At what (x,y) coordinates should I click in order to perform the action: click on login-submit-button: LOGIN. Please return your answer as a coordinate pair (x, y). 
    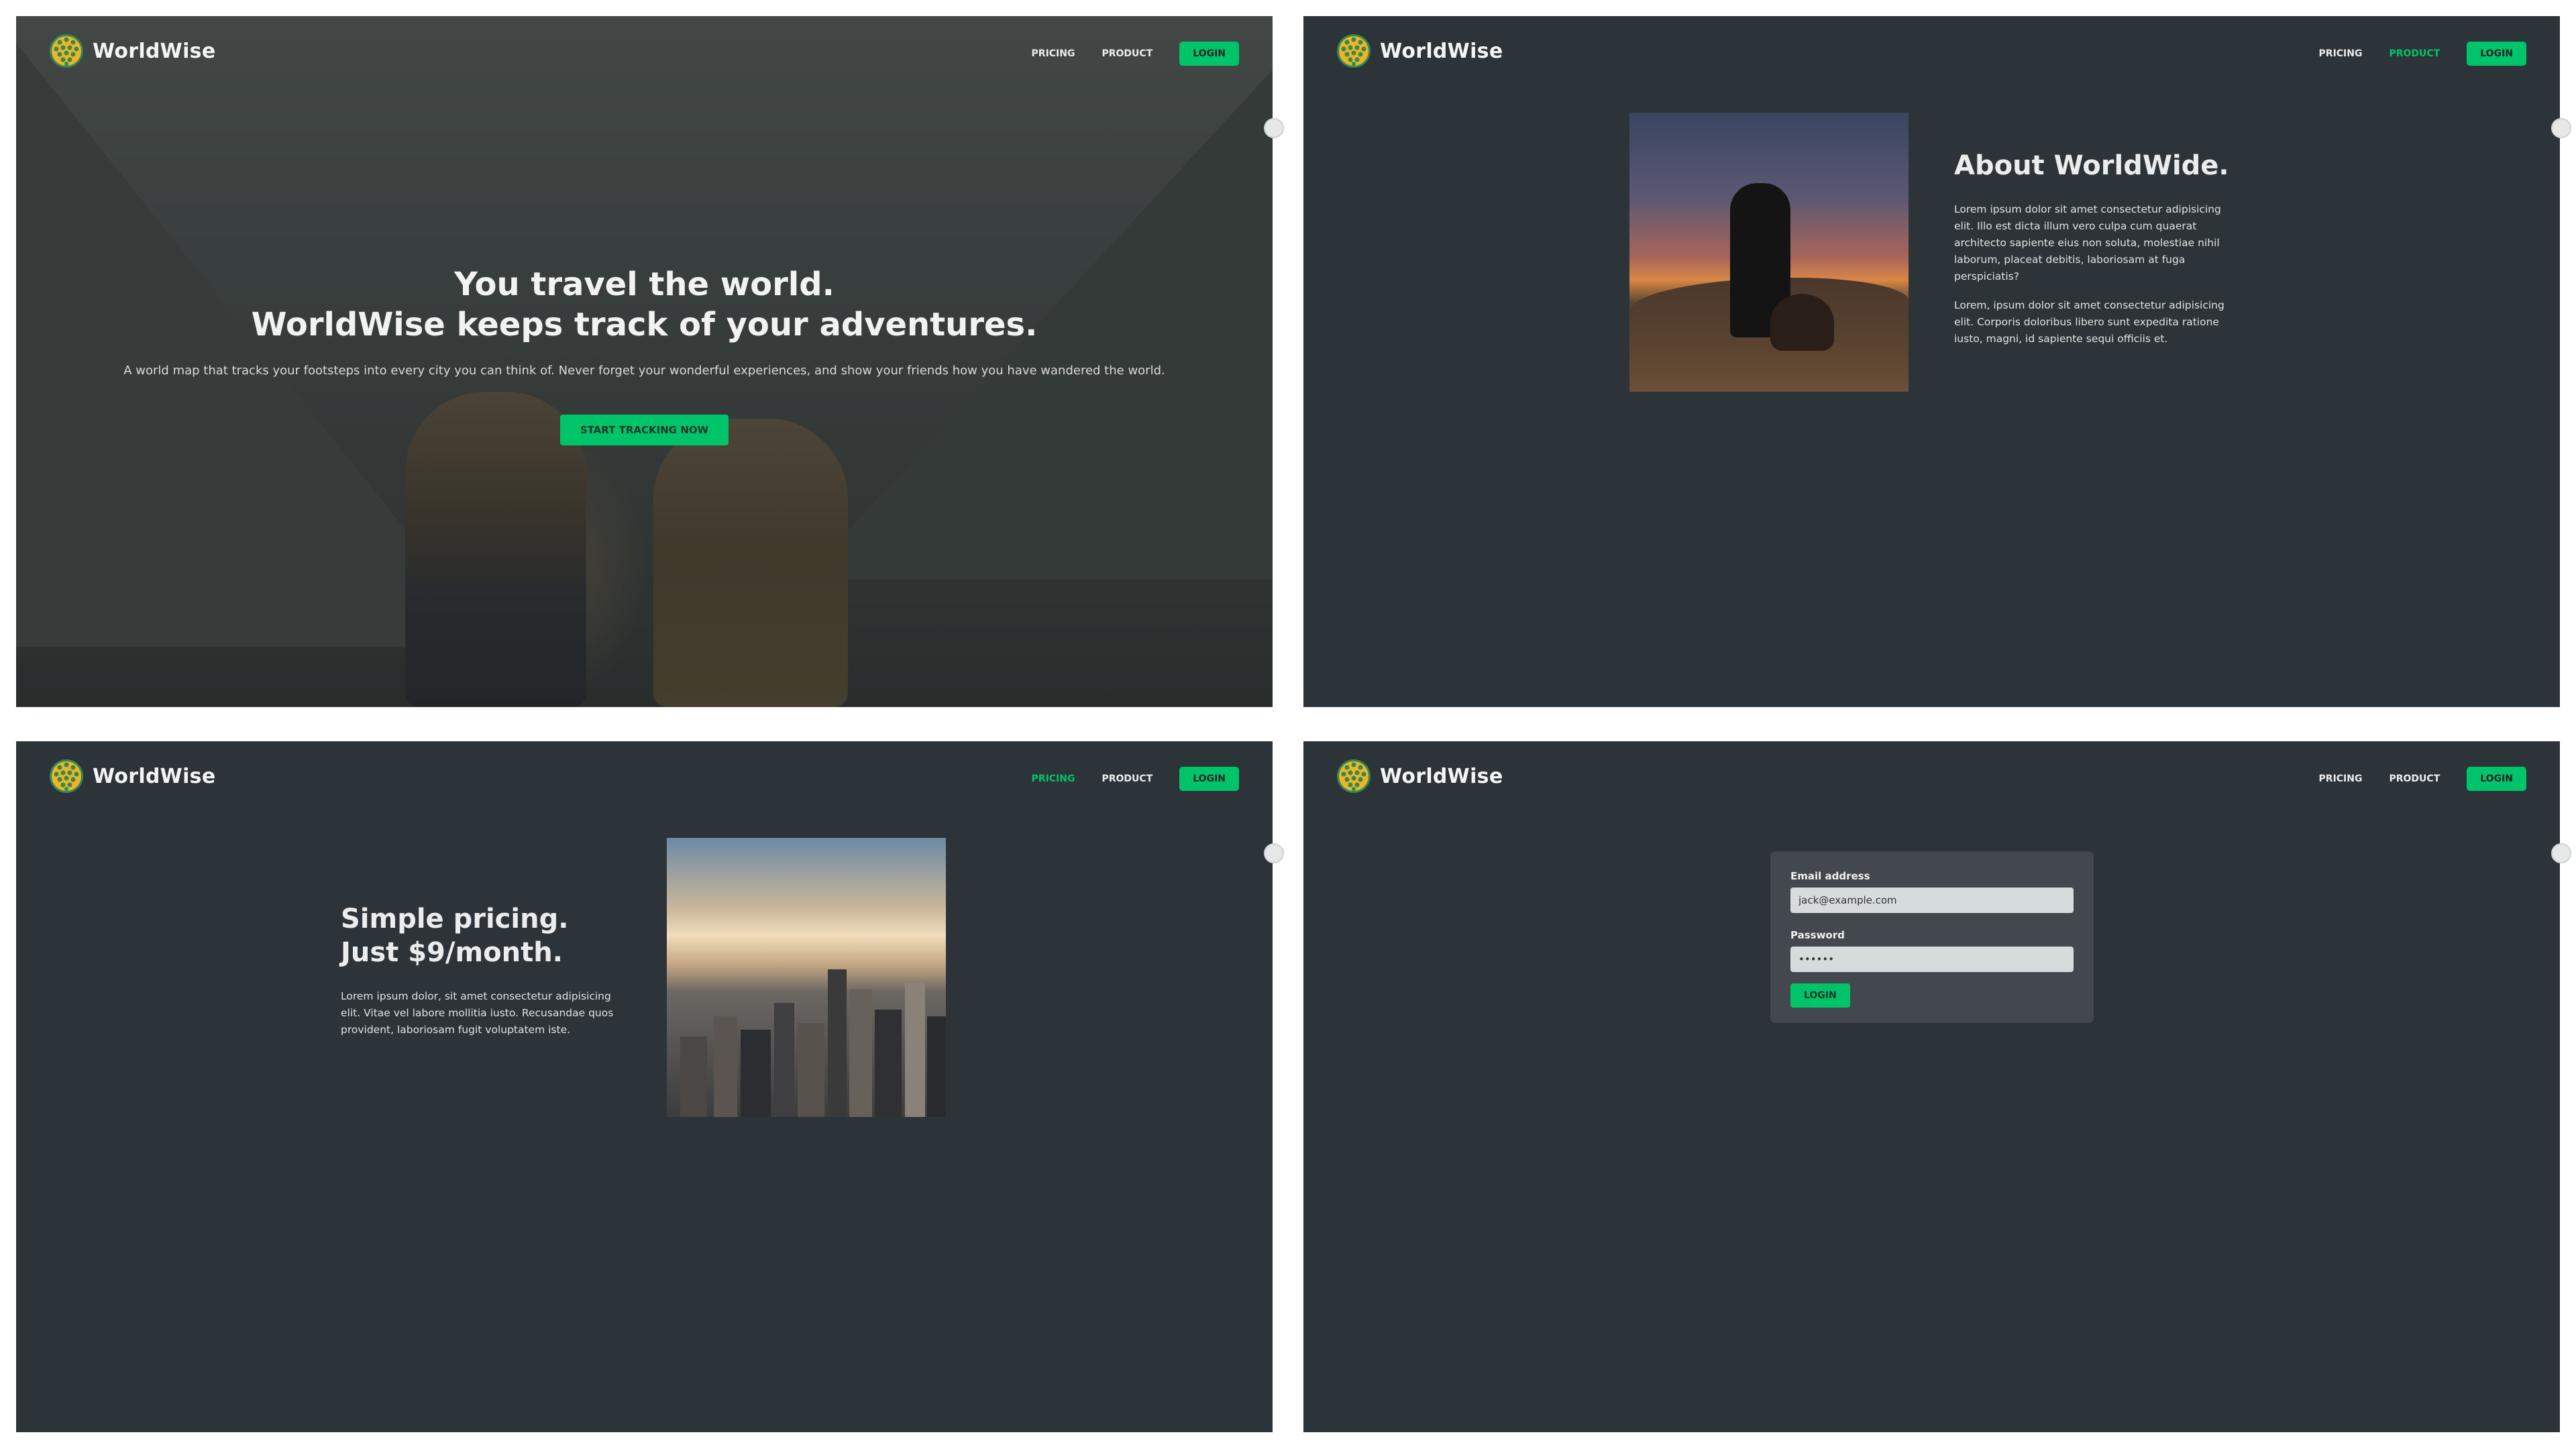
    Looking at the image, I should click on (1820, 995).